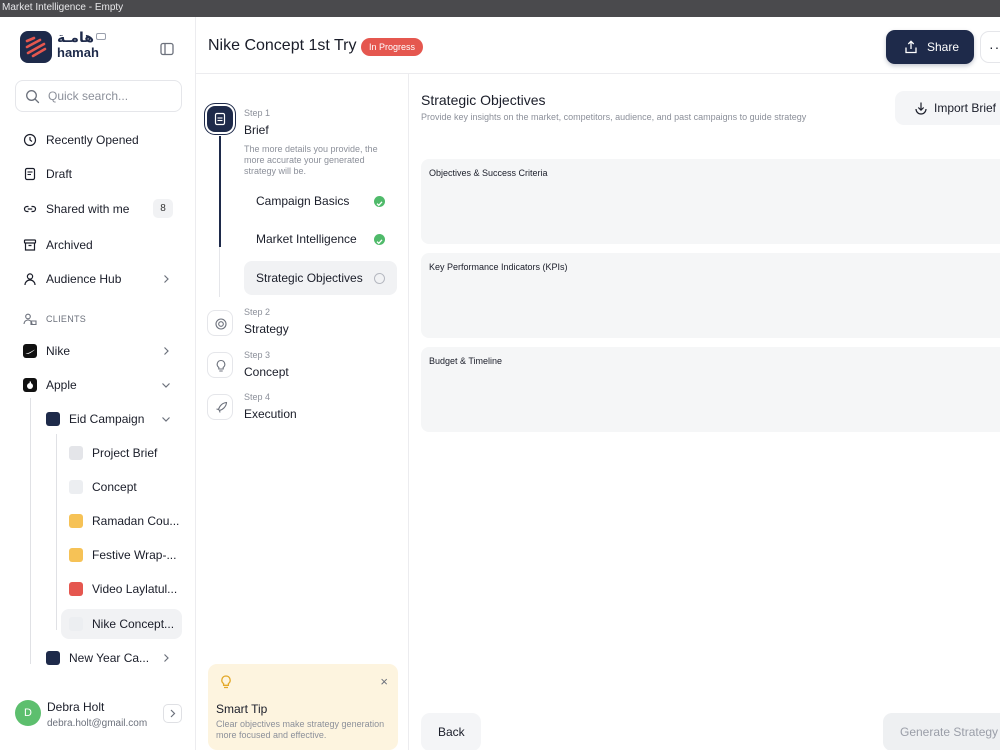 The width and height of the screenshot is (1000, 750). Describe the element at coordinates (949, 732) in the screenshot. I see `generate-label: Generate Strategy` at that location.